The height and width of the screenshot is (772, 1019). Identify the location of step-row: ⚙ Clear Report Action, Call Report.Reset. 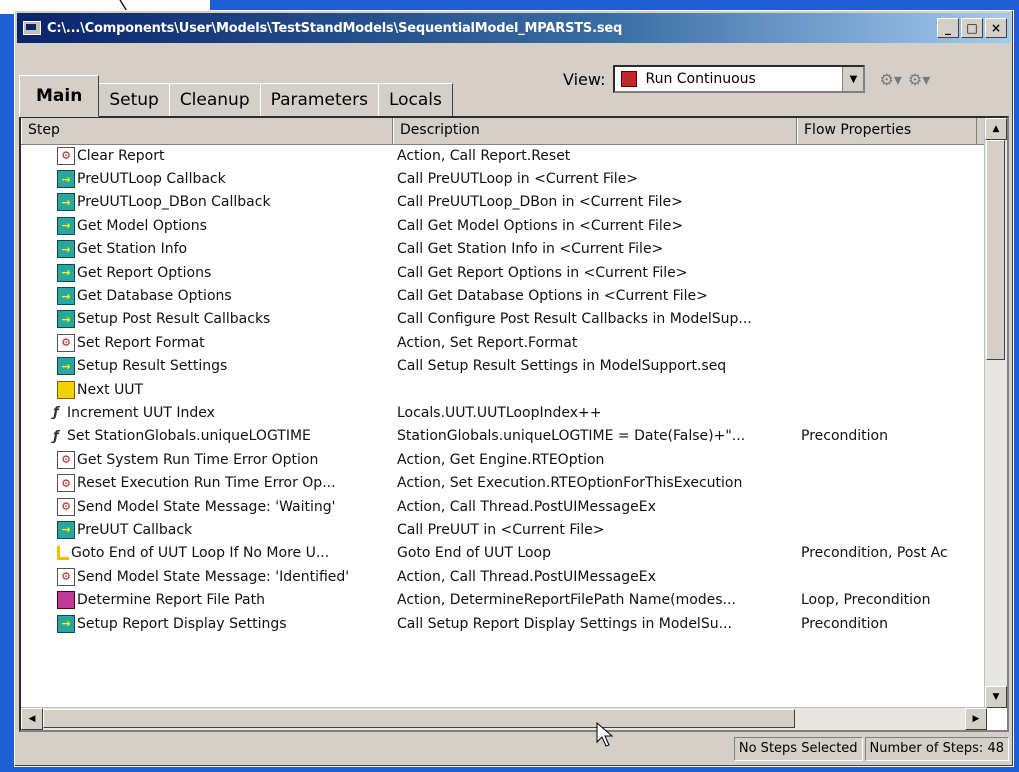
(504, 155).